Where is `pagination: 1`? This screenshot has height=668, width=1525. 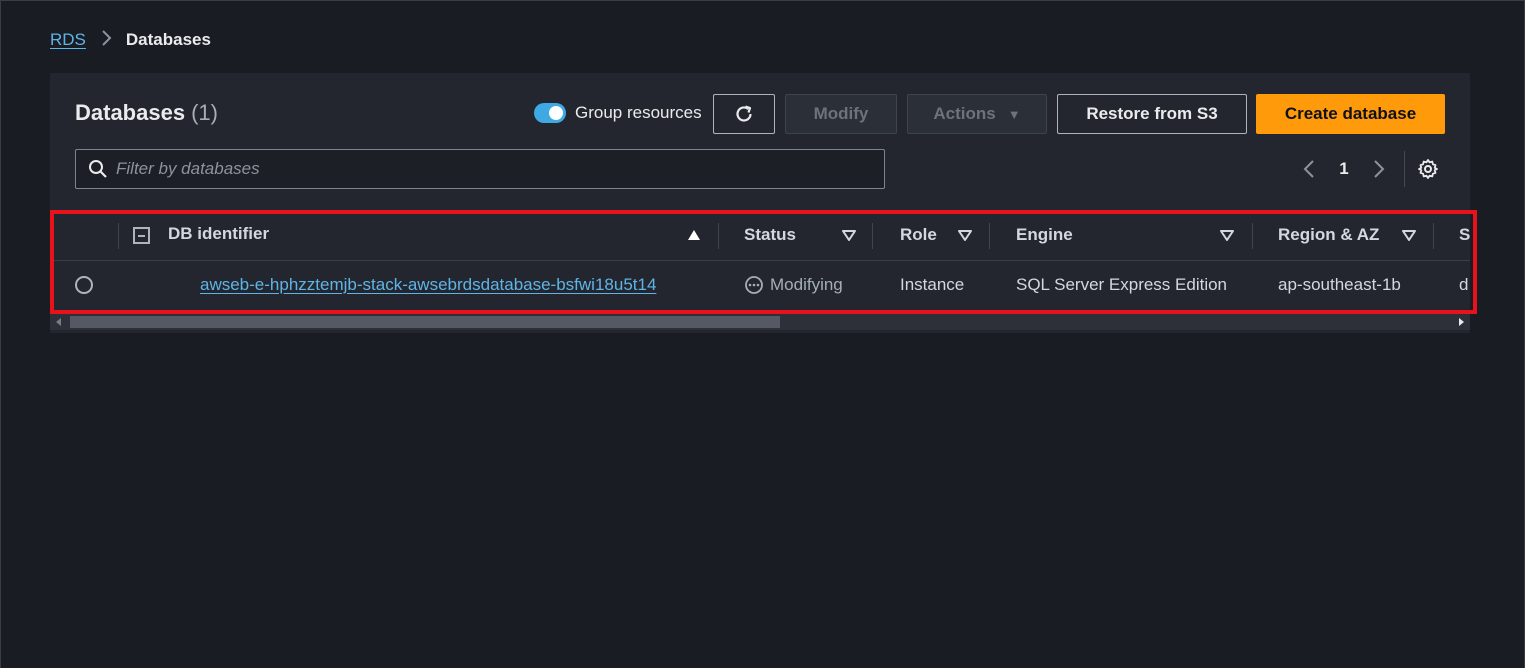
pagination: 1 is located at coordinates (1367, 169).